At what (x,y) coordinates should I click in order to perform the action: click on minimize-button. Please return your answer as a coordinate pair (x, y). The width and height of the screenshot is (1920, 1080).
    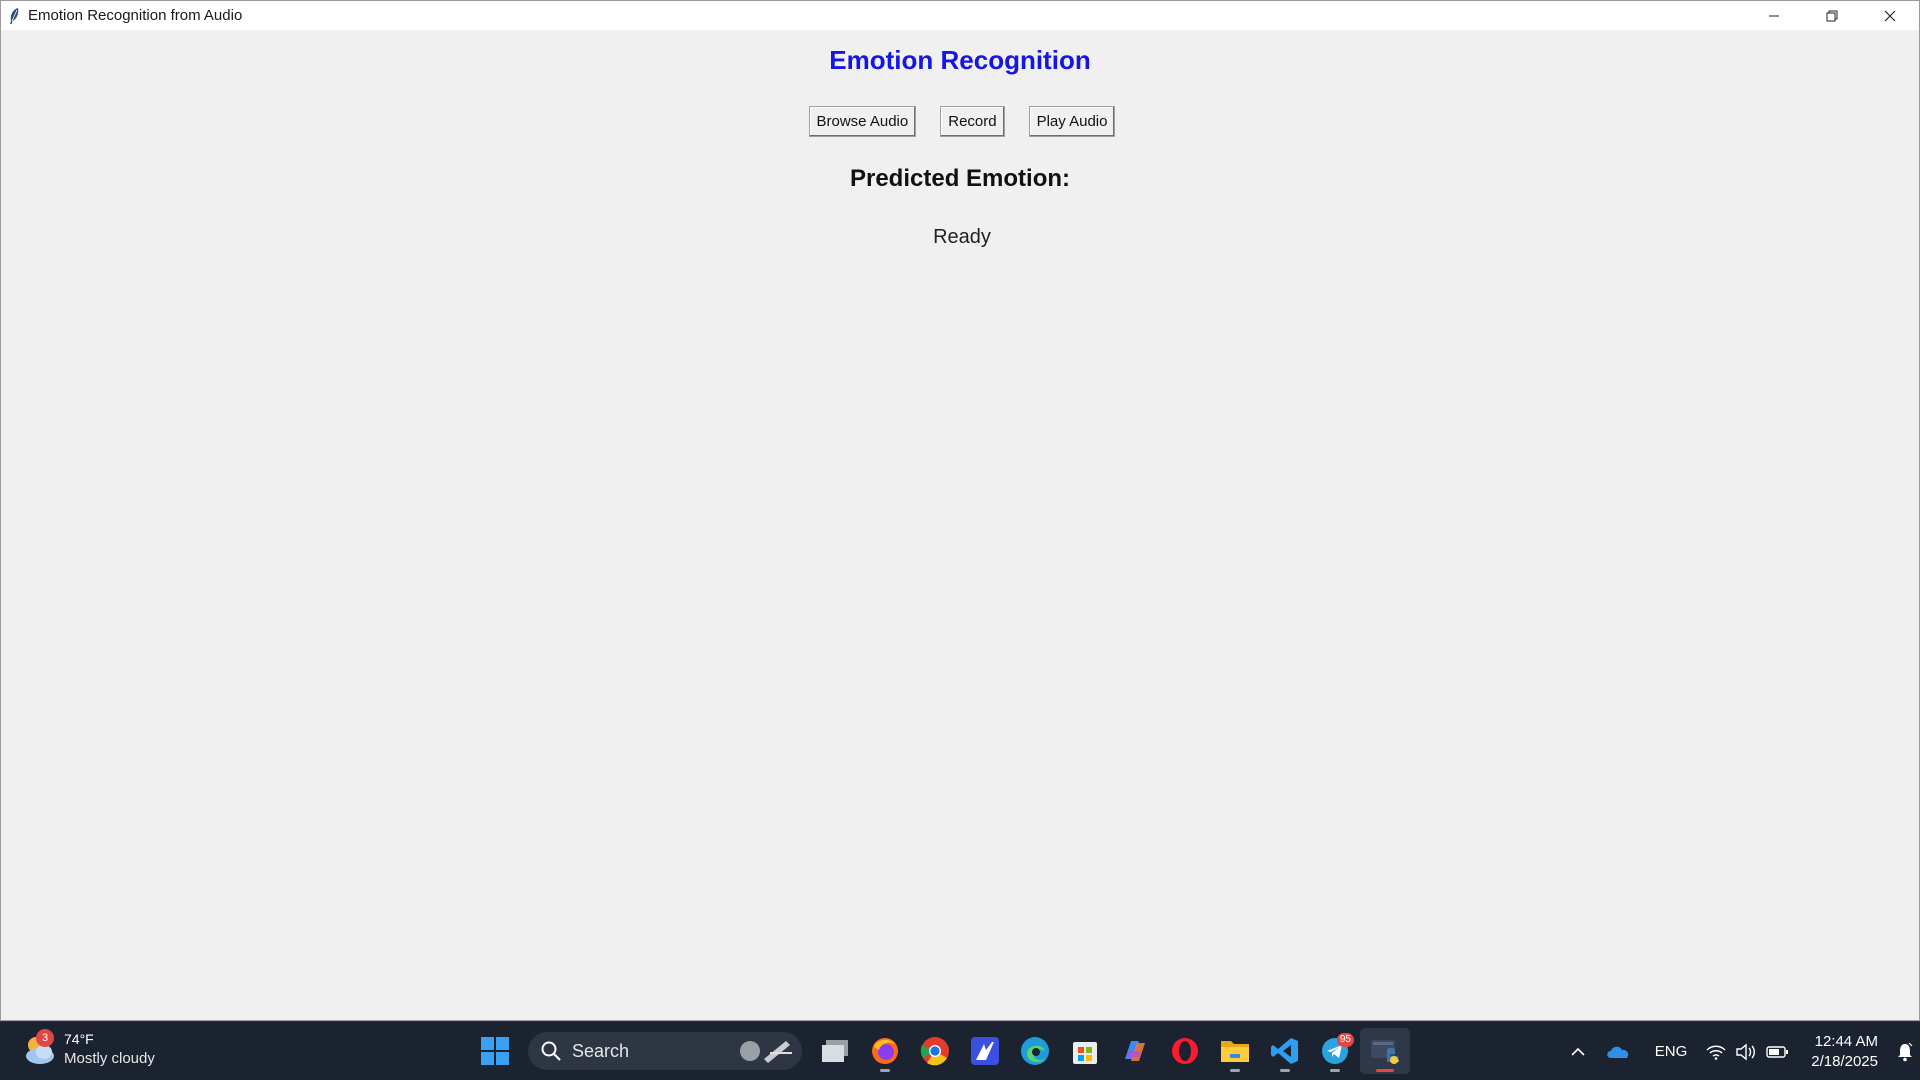
    Looking at the image, I should click on (1774, 15).